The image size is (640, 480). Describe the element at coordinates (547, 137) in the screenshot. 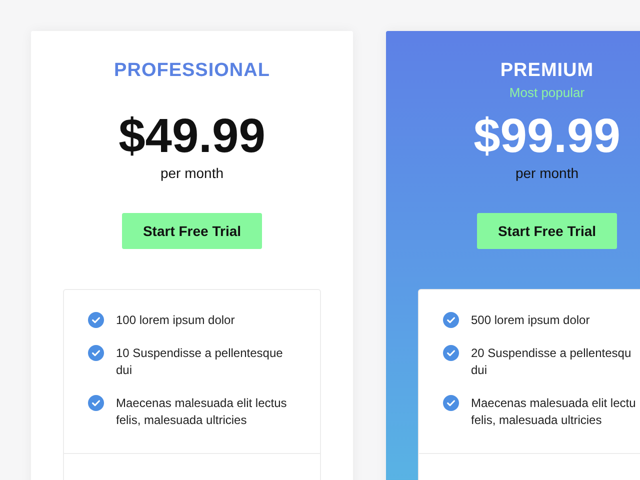

I see `price: $99.99` at that location.